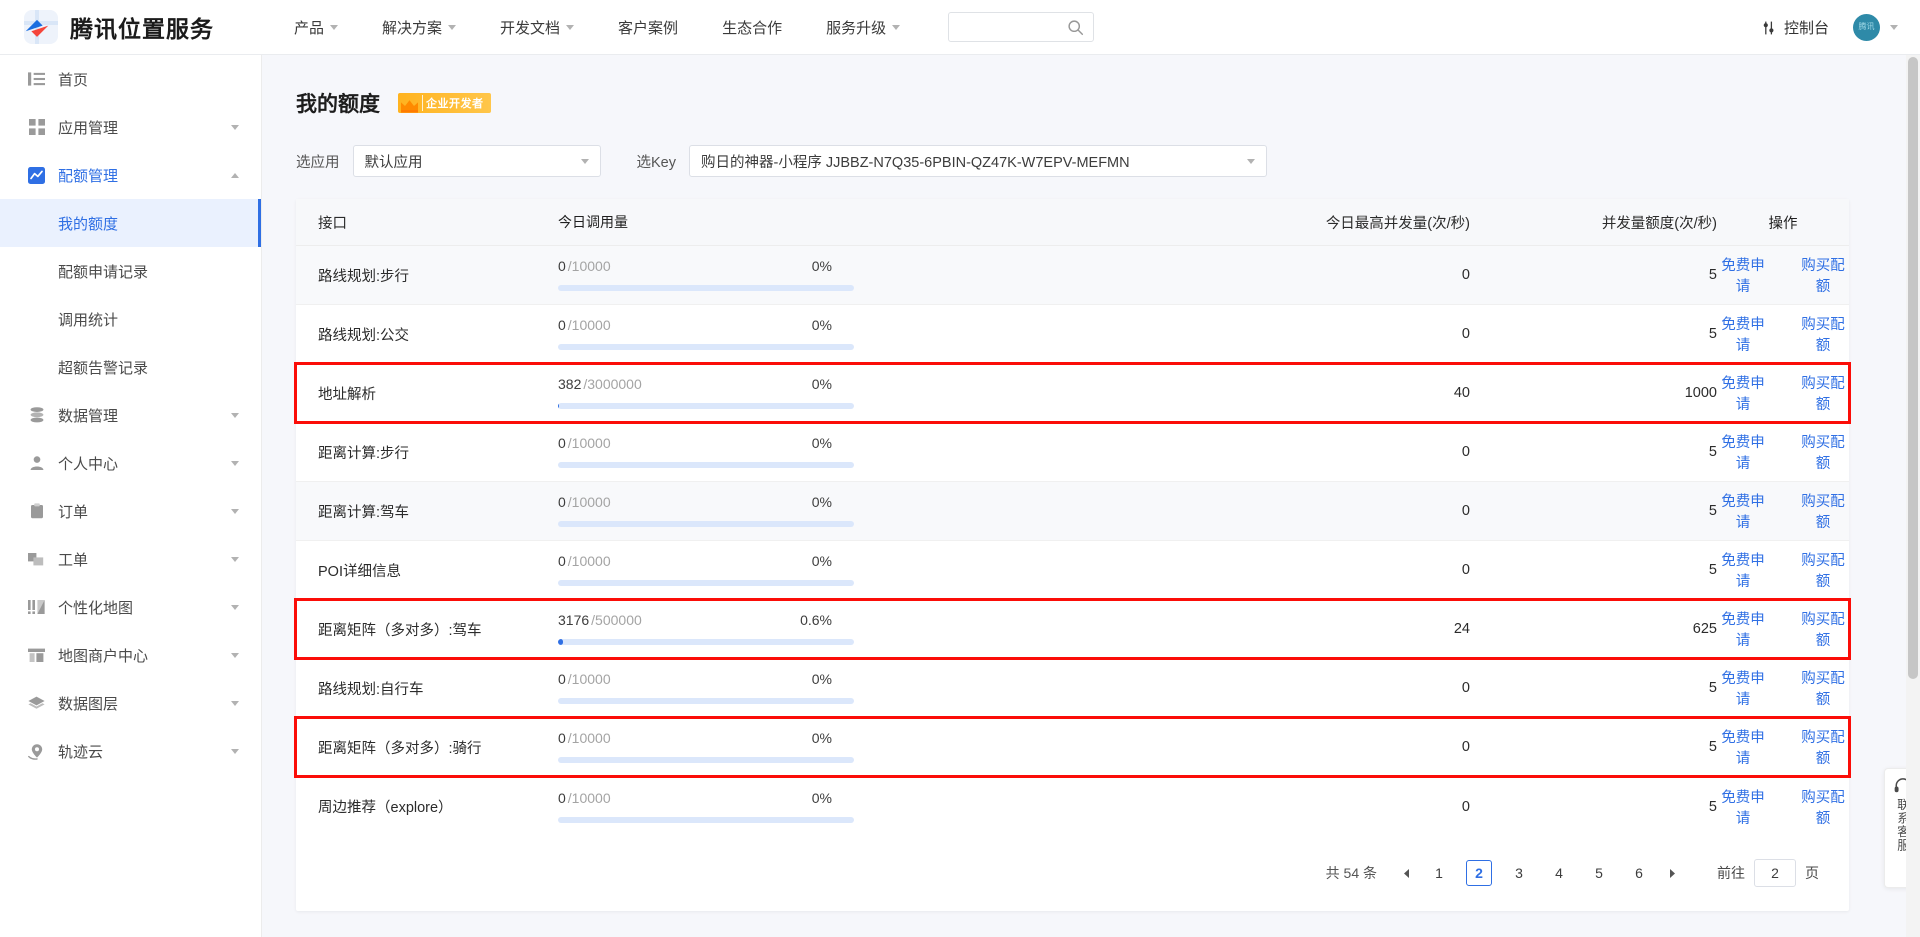 The width and height of the screenshot is (1920, 937). Describe the element at coordinates (1559, 873) in the screenshot. I see `pagination-page-4: 4` at that location.